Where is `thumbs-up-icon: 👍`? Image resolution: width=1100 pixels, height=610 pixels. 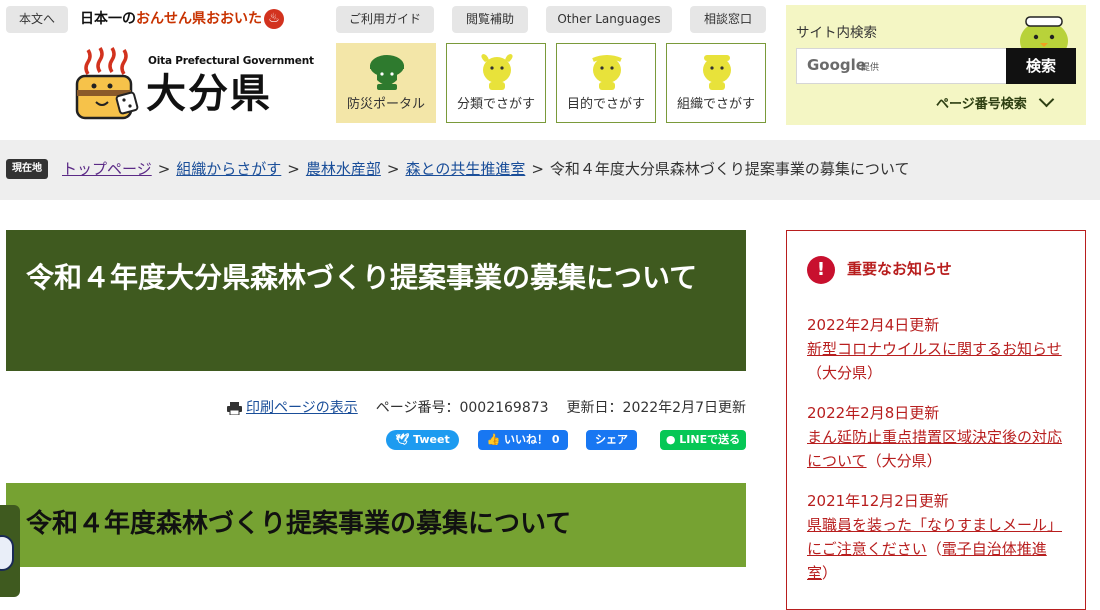 thumbs-up-icon: 👍 is located at coordinates (495, 439).